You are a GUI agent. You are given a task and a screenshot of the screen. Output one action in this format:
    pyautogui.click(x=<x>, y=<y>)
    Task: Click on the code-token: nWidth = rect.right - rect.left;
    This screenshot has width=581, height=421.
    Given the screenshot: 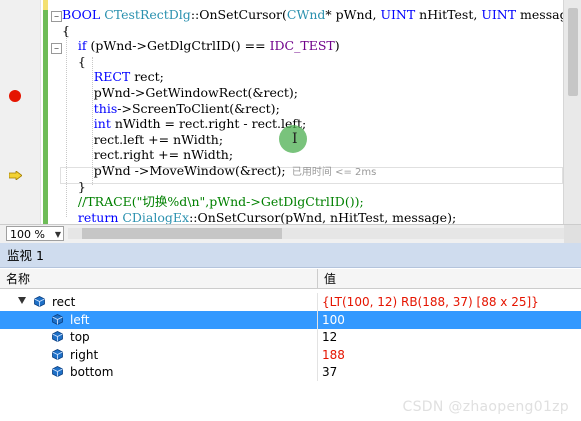 What is the action you would take?
    pyautogui.click(x=208, y=124)
    